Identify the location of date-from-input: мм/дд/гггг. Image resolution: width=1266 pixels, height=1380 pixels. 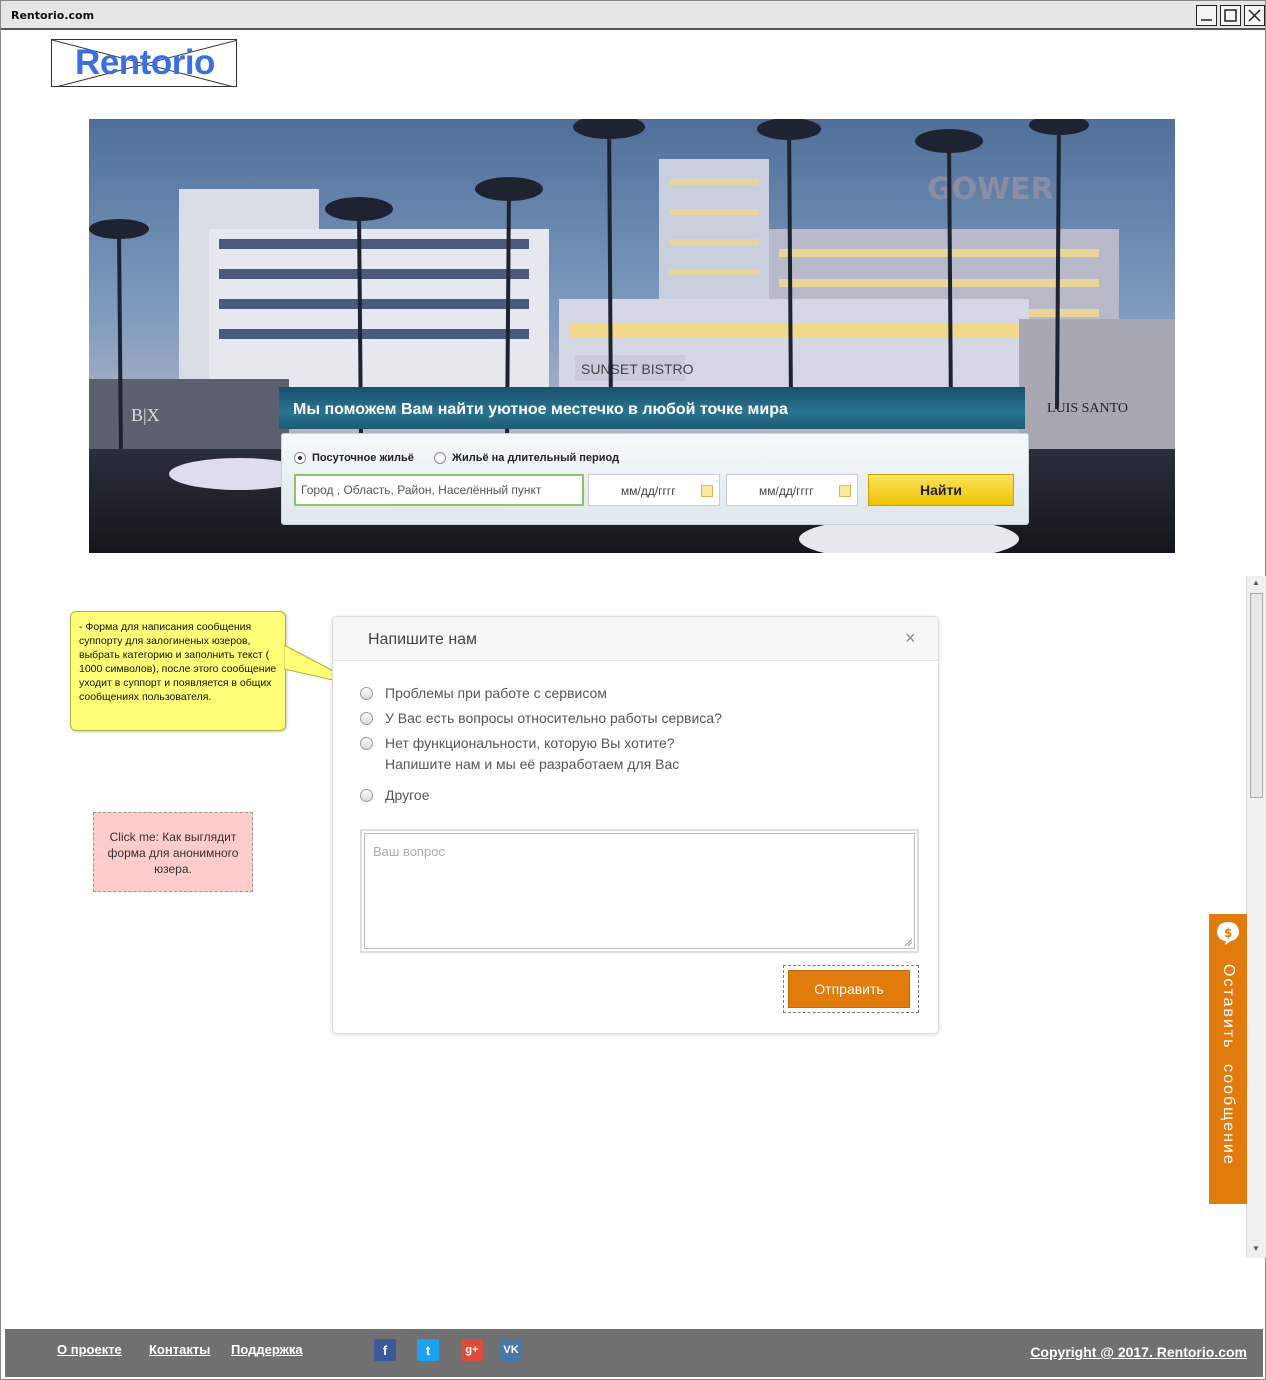
(654, 490).